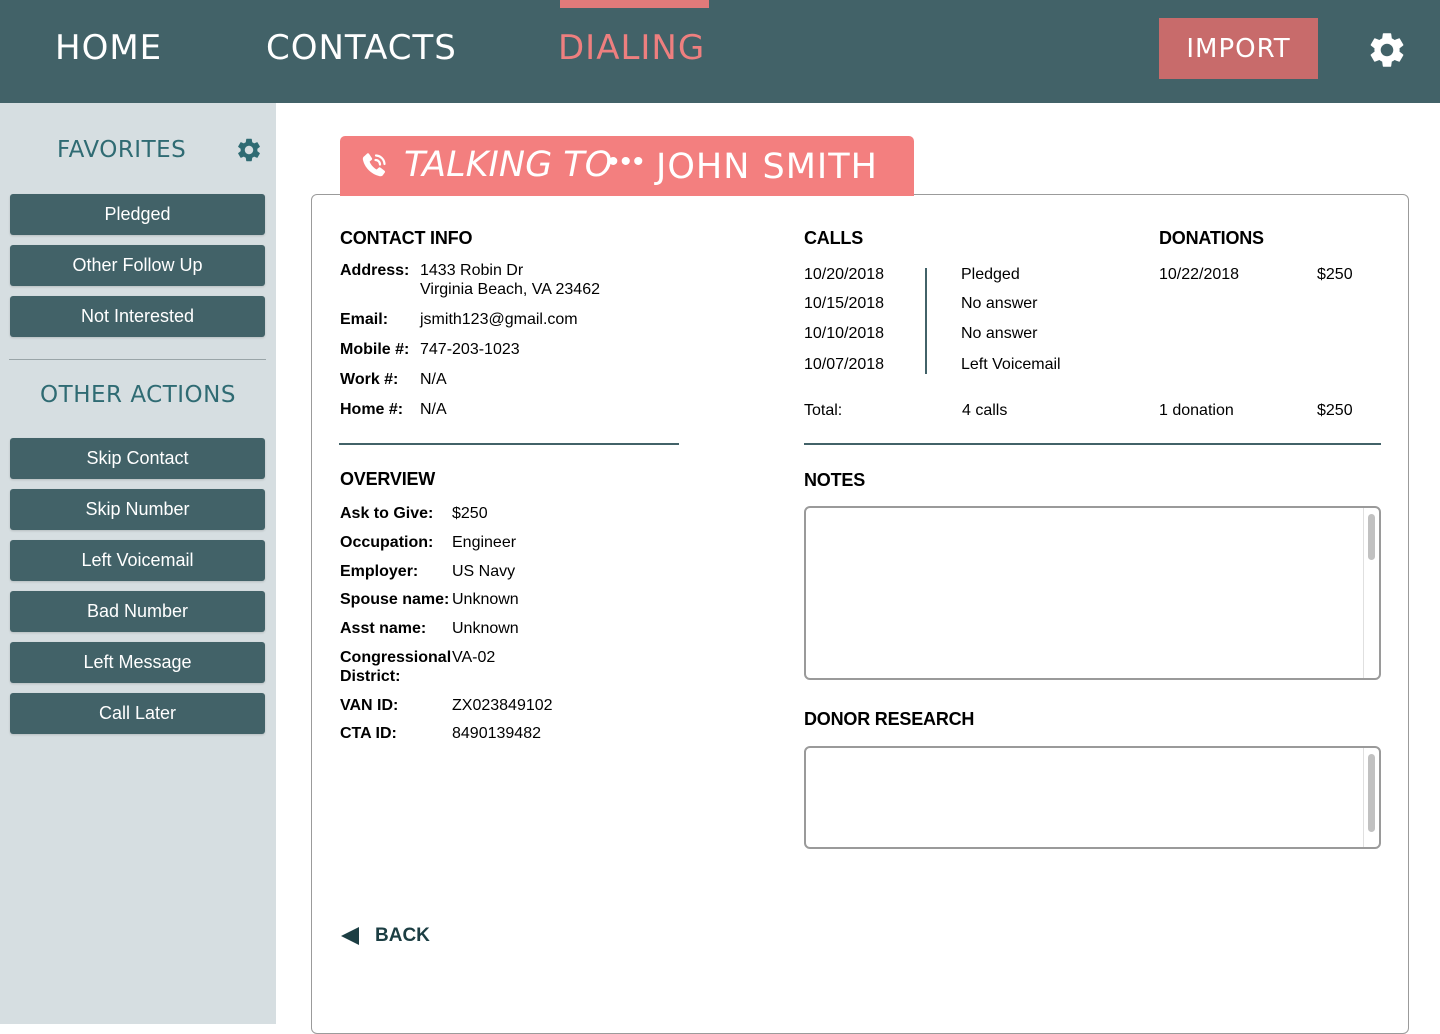 Image resolution: width=1440 pixels, height=1034 pixels. I want to click on favorite-not-interested-button: Not Interested, so click(137, 316).